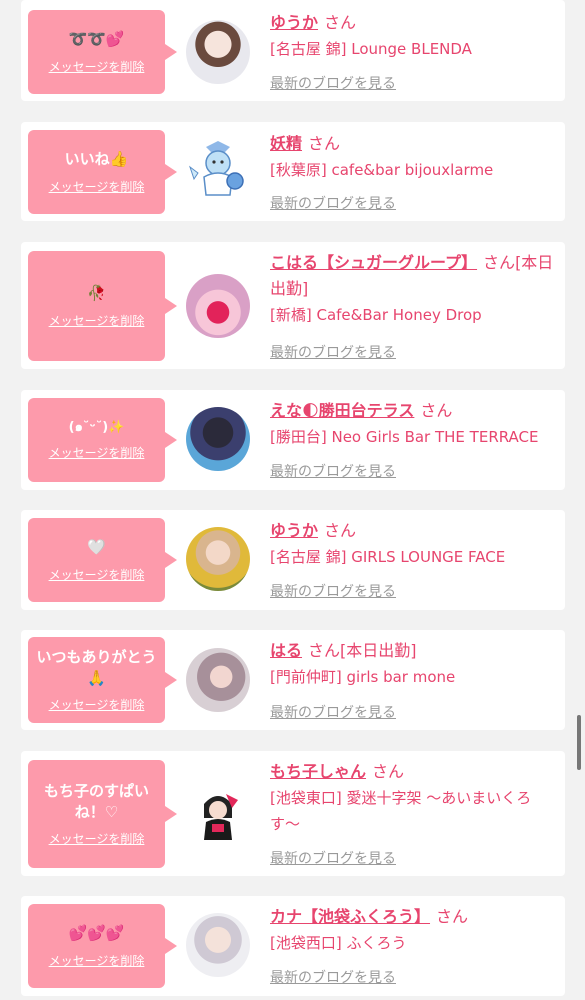 This screenshot has width=585, height=1000. I want to click on shop-info: [名古屋 錦] Lounge BLENDA, so click(371, 49).